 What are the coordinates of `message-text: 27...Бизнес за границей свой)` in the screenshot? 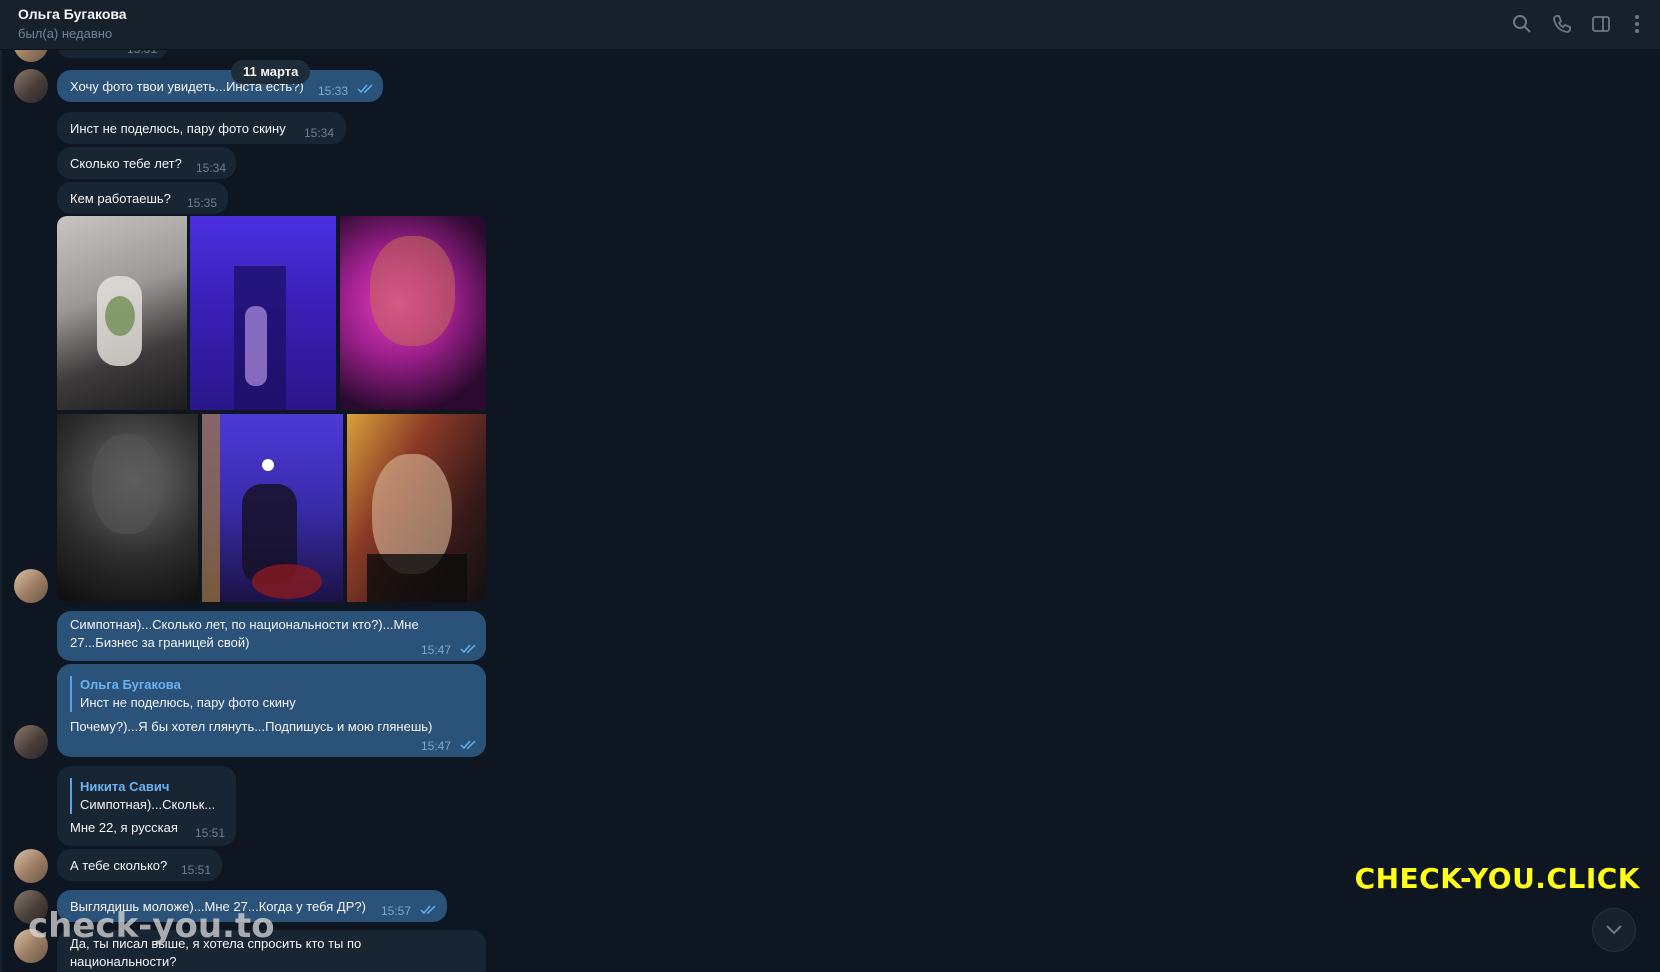 It's located at (160, 642).